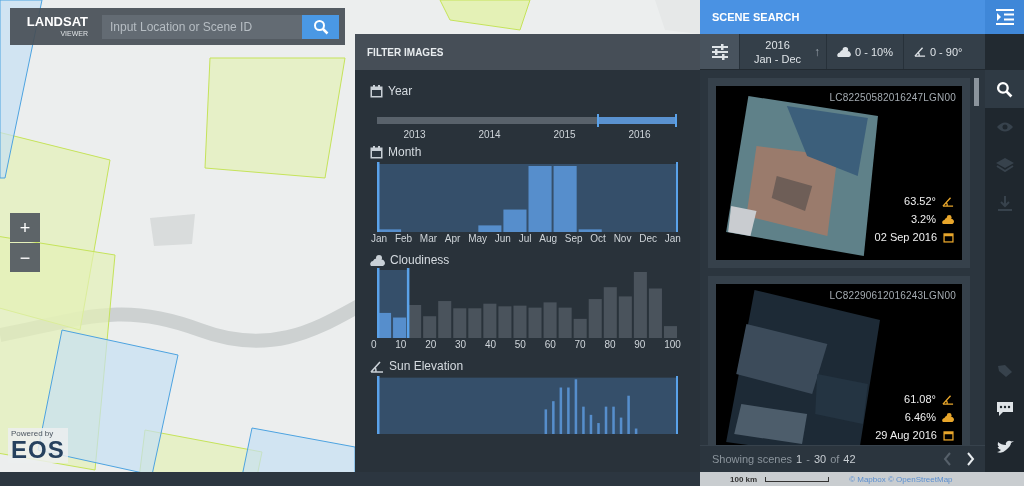 Image resolution: width=1024 pixels, height=486 pixels. Describe the element at coordinates (756, 17) in the screenshot. I see `panel-title: SCENE SEARCH` at that location.